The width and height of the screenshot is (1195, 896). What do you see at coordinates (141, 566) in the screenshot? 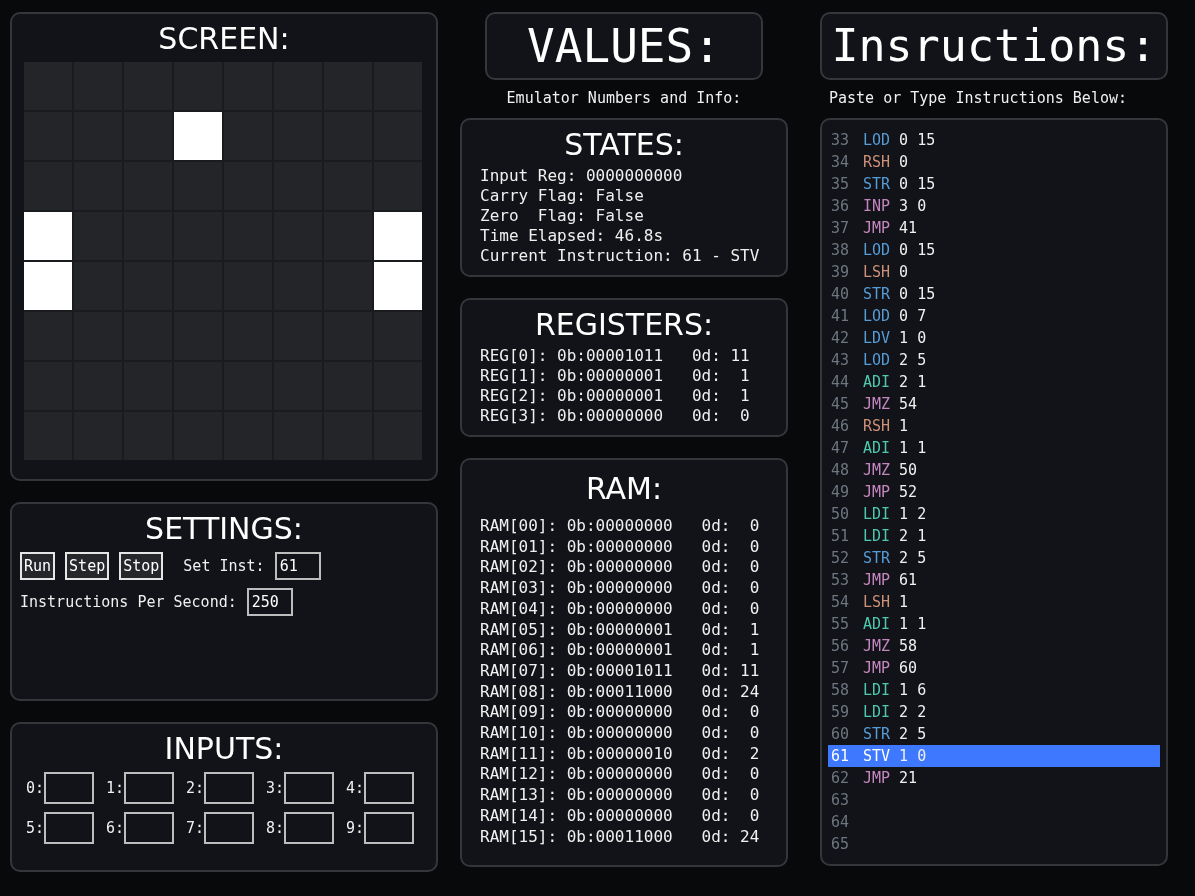
I see `control-button: Stop` at bounding box center [141, 566].